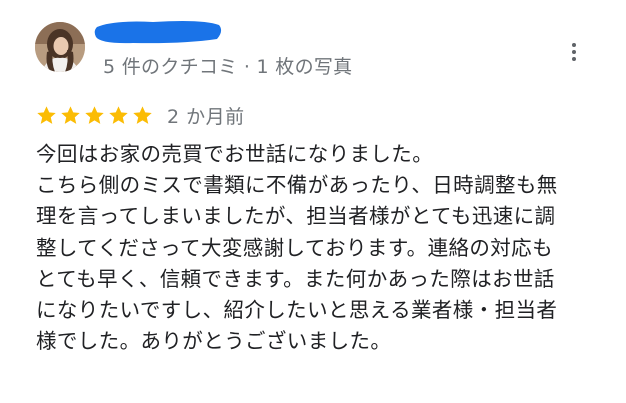  What do you see at coordinates (214, 341) in the screenshot?
I see `review-text-line: 様でした。ありがとうございました。` at bounding box center [214, 341].